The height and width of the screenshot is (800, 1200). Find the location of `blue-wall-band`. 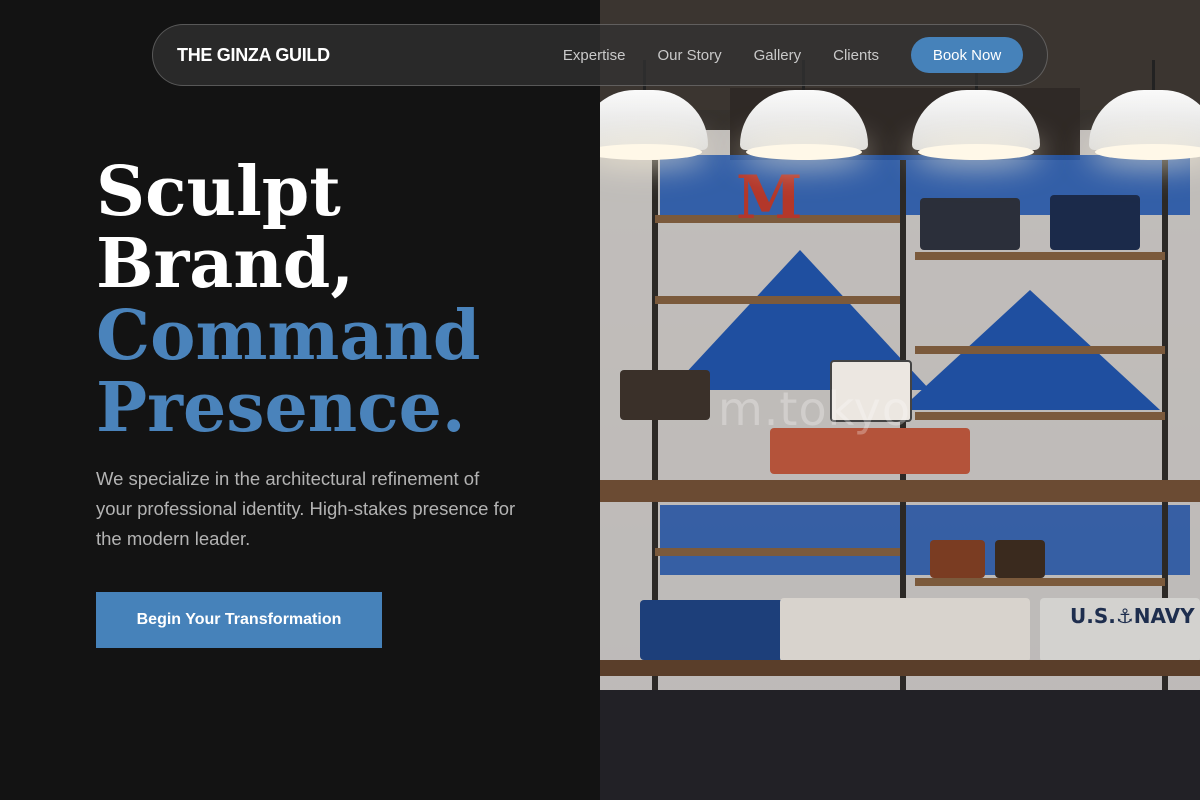

blue-wall-band is located at coordinates (925, 540).